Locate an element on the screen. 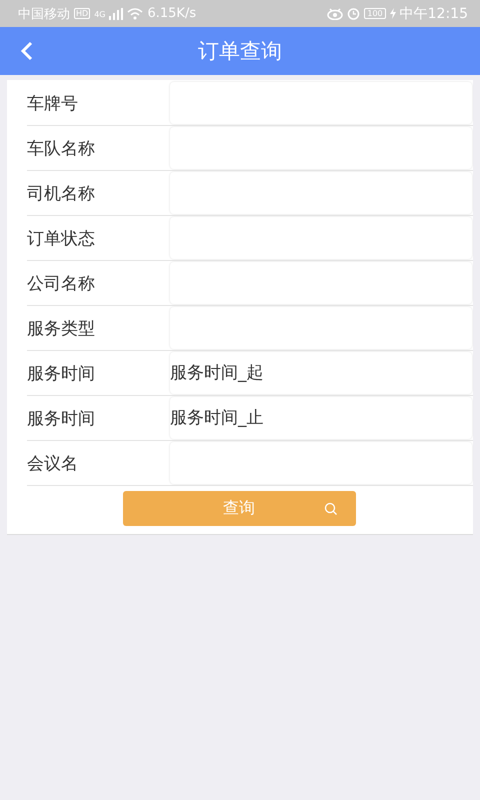  input-field: 服务时间_起 is located at coordinates (321, 373).